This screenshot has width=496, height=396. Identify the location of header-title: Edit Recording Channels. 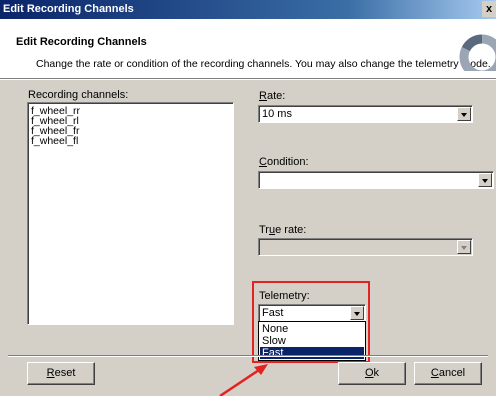
(81, 42).